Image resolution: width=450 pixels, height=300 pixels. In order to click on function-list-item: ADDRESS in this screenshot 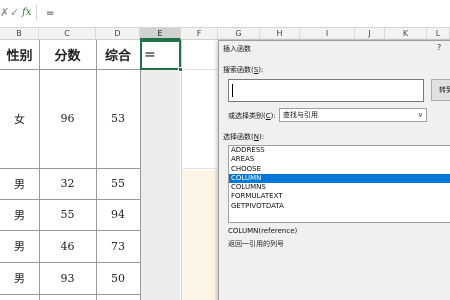, I will do `click(339, 150)`.